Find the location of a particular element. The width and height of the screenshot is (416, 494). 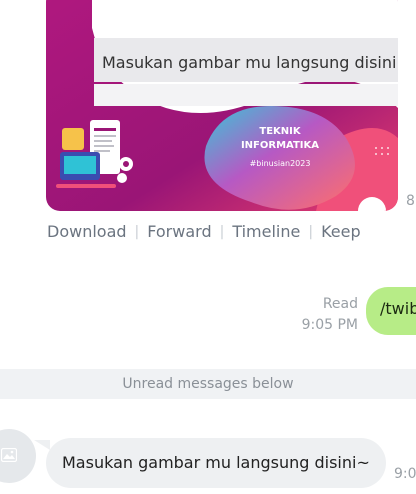

keep-button: Keep is located at coordinates (341, 231).